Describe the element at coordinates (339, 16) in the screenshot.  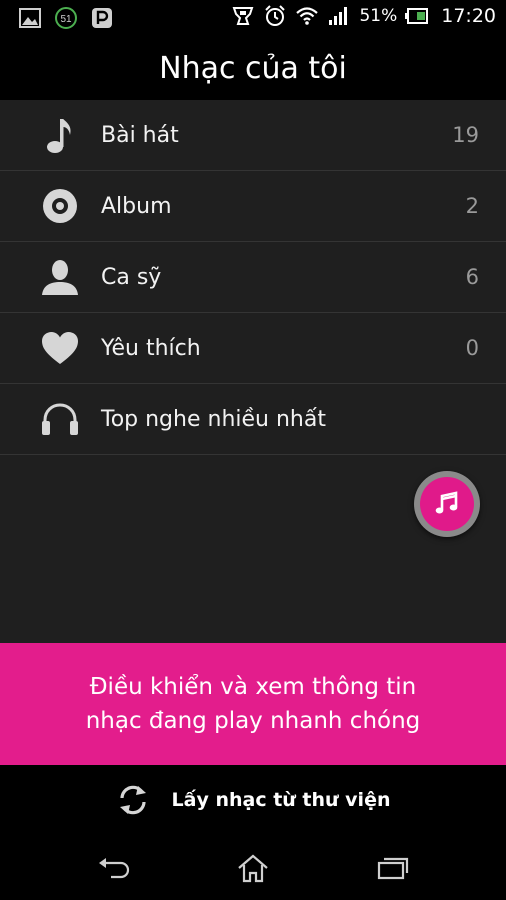
I see `signal-icon` at that location.